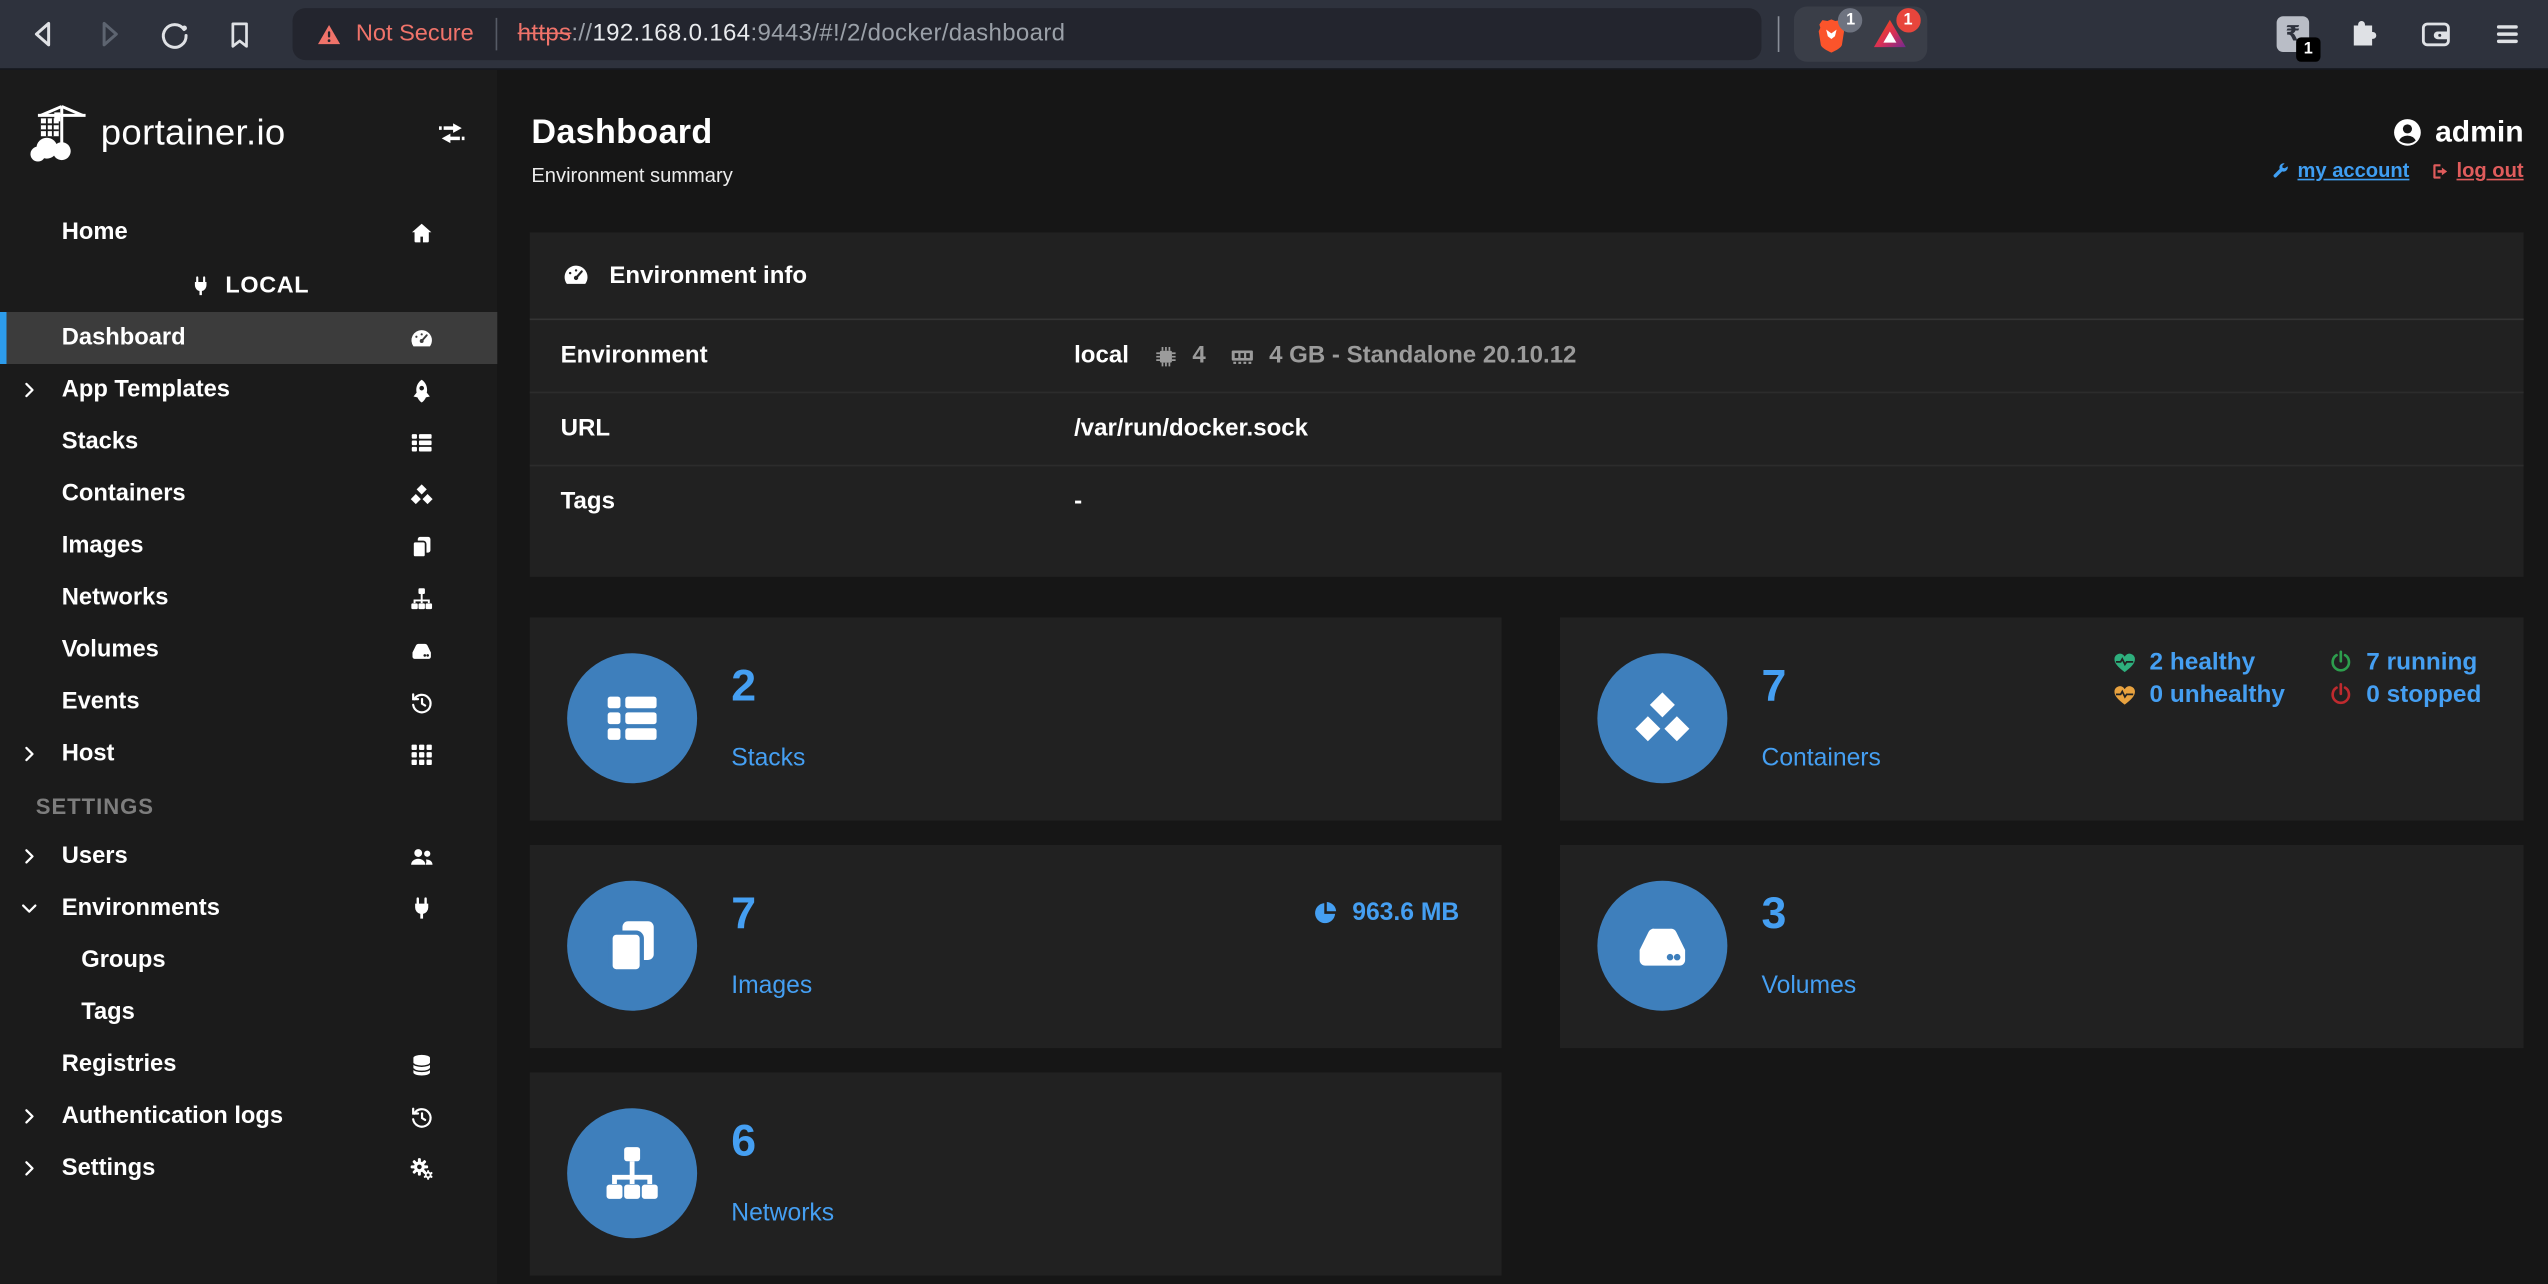 The height and width of the screenshot is (1284, 2548). What do you see at coordinates (88, 754) in the screenshot?
I see `sidebar-label: Host` at bounding box center [88, 754].